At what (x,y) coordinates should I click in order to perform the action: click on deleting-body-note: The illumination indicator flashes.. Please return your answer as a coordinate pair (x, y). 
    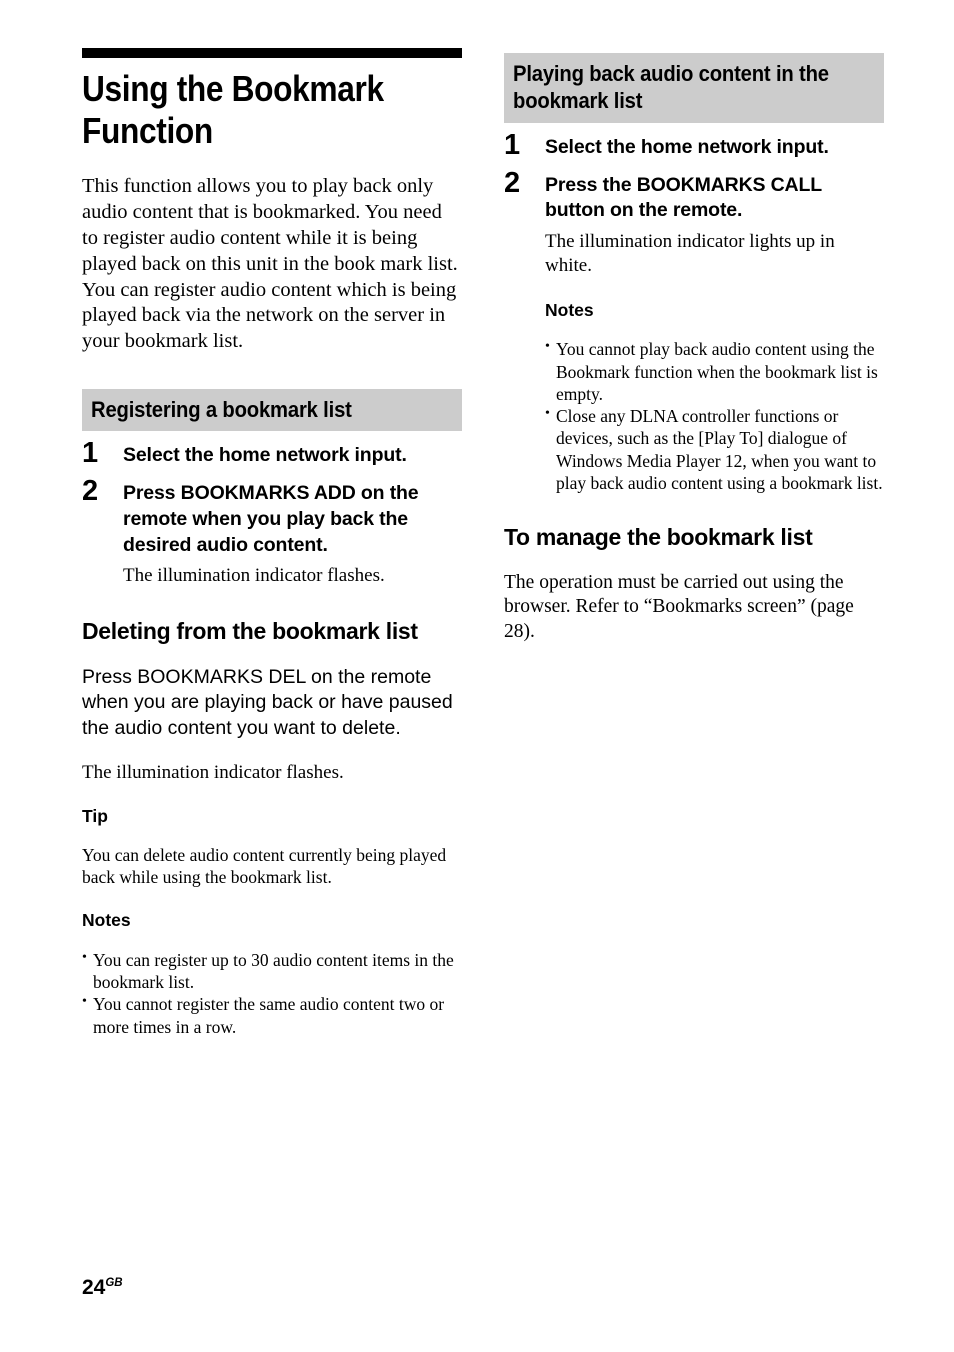
    Looking at the image, I should click on (213, 772).